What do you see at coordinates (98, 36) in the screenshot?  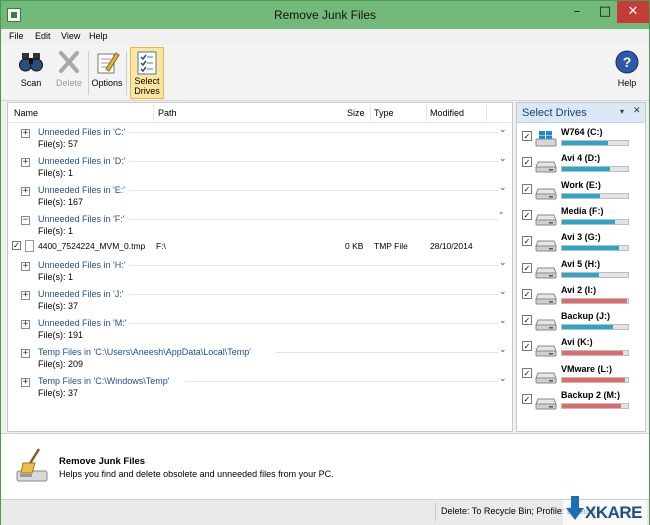 I see `menu-help: Help` at bounding box center [98, 36].